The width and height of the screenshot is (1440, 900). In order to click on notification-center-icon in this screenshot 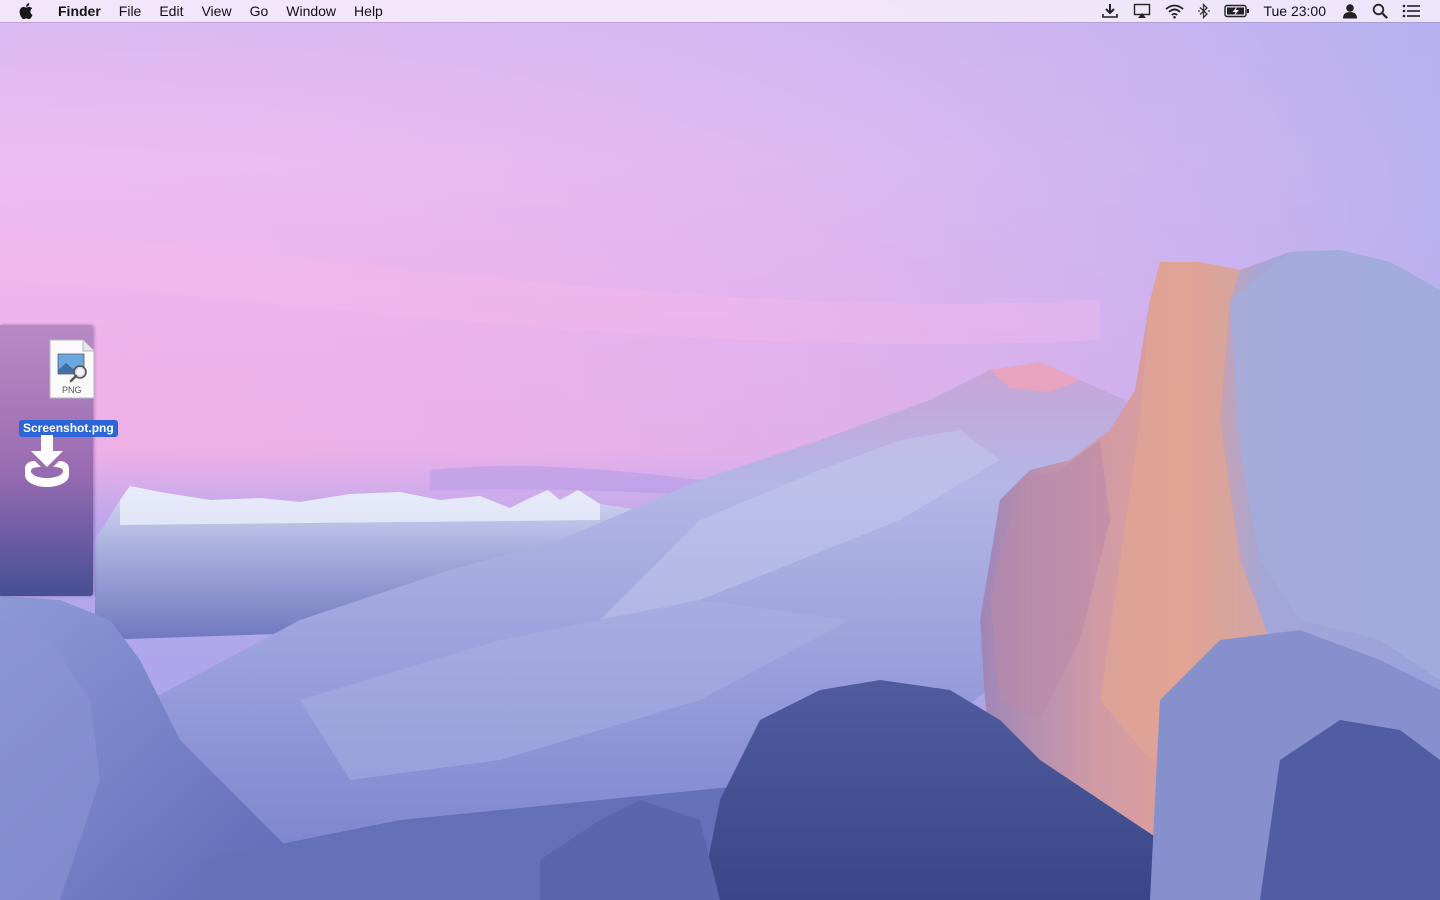, I will do `click(1411, 11)`.